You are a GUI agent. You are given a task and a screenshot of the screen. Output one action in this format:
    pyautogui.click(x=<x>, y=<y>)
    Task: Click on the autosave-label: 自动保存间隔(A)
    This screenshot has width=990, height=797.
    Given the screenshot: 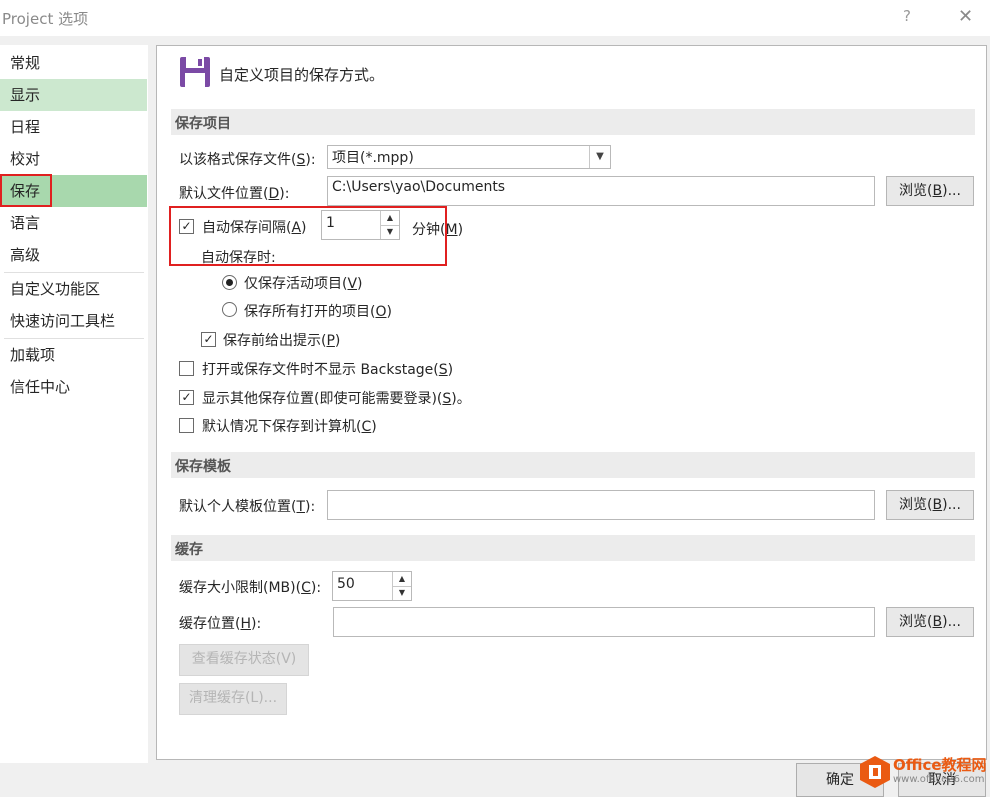 What is the action you would take?
    pyautogui.click(x=254, y=227)
    